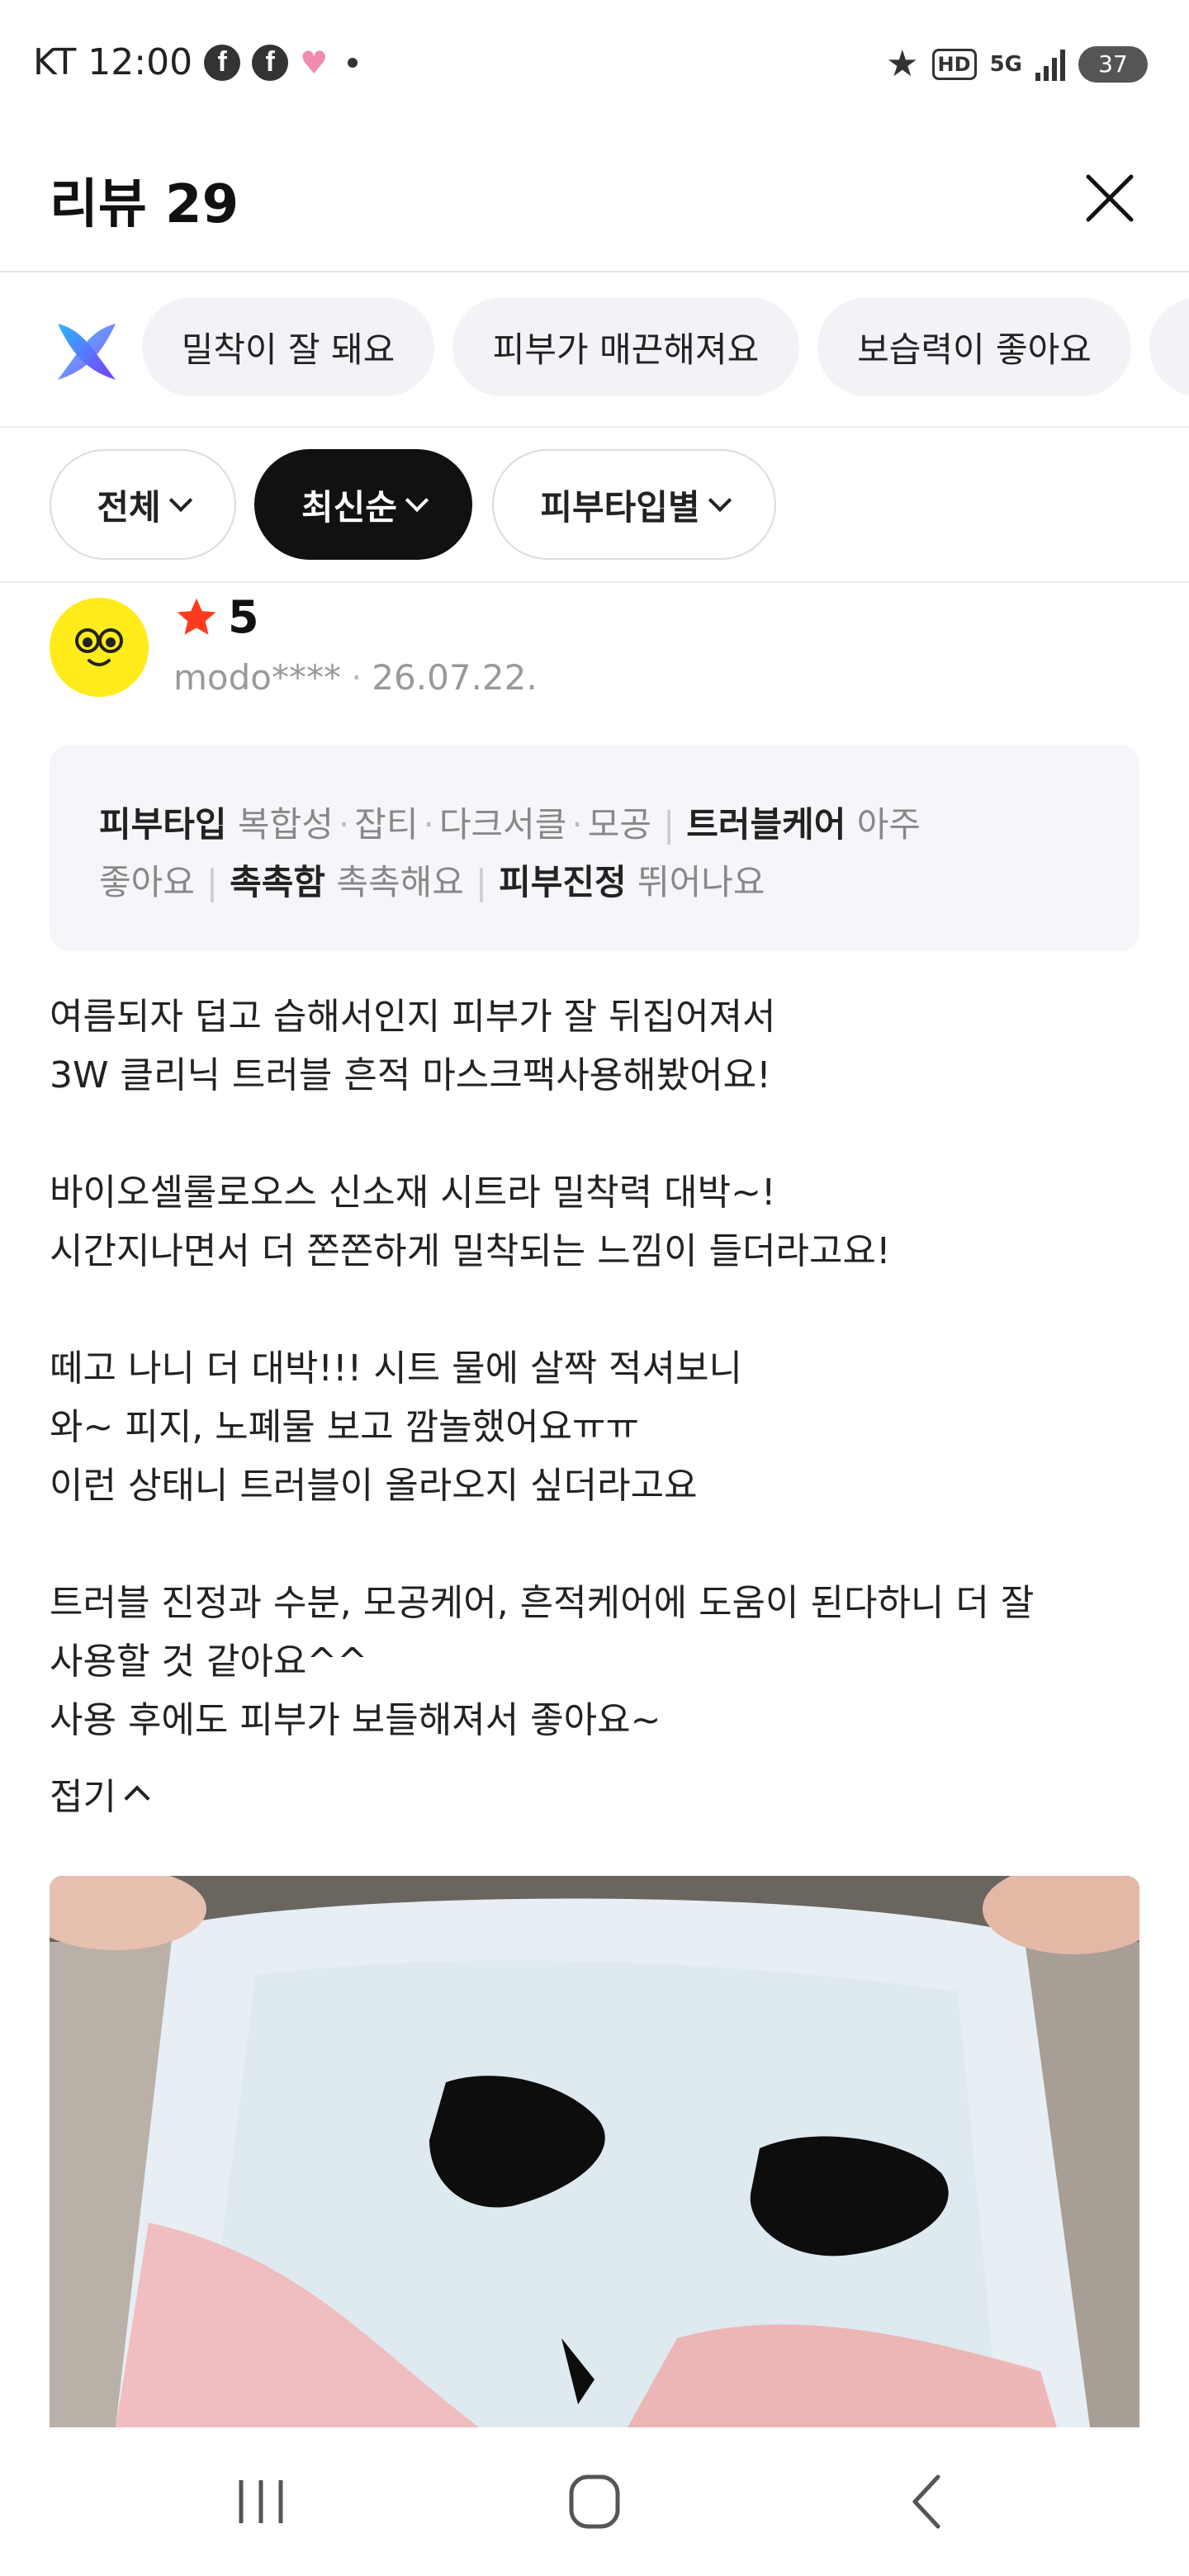 The height and width of the screenshot is (2576, 1189). Describe the element at coordinates (113, 62) in the screenshot. I see `carrier-time: KT 12:00` at that location.